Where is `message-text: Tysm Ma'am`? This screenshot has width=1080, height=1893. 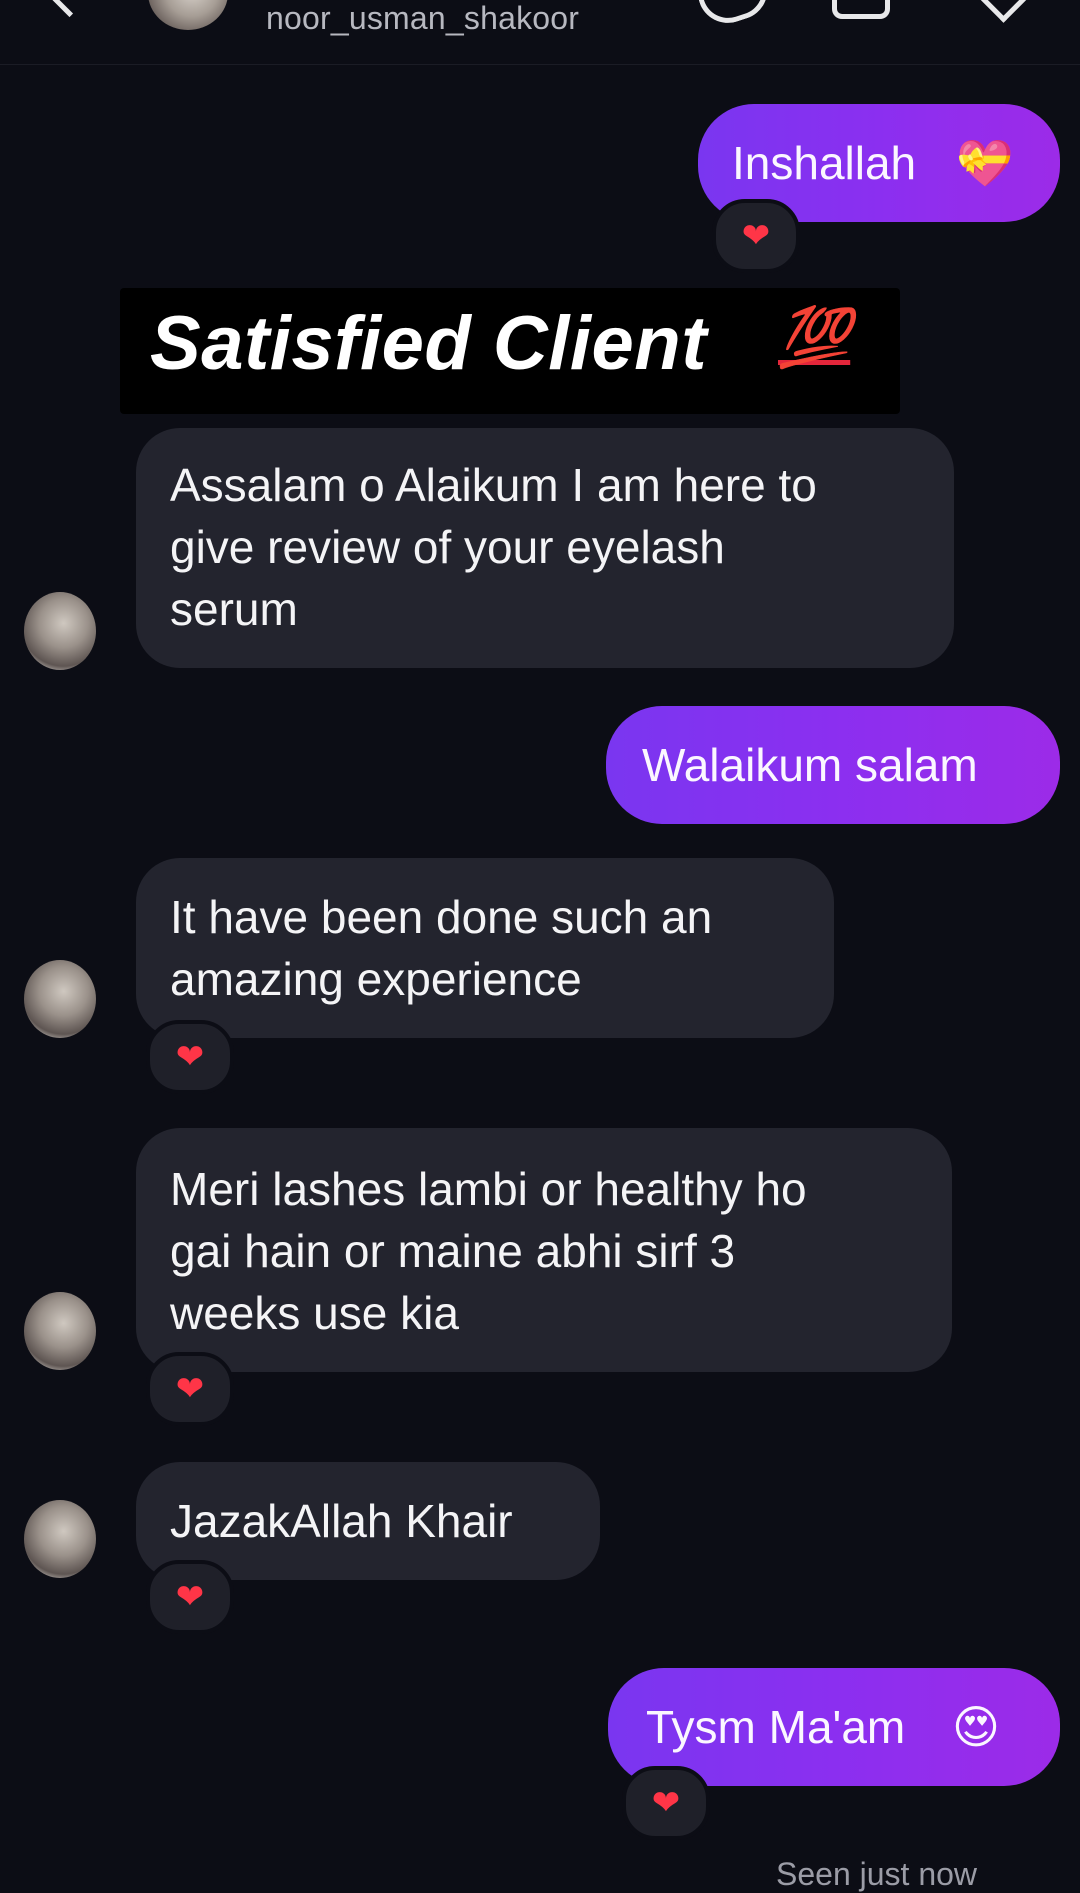 message-text: Tysm Ma'am is located at coordinates (776, 1727).